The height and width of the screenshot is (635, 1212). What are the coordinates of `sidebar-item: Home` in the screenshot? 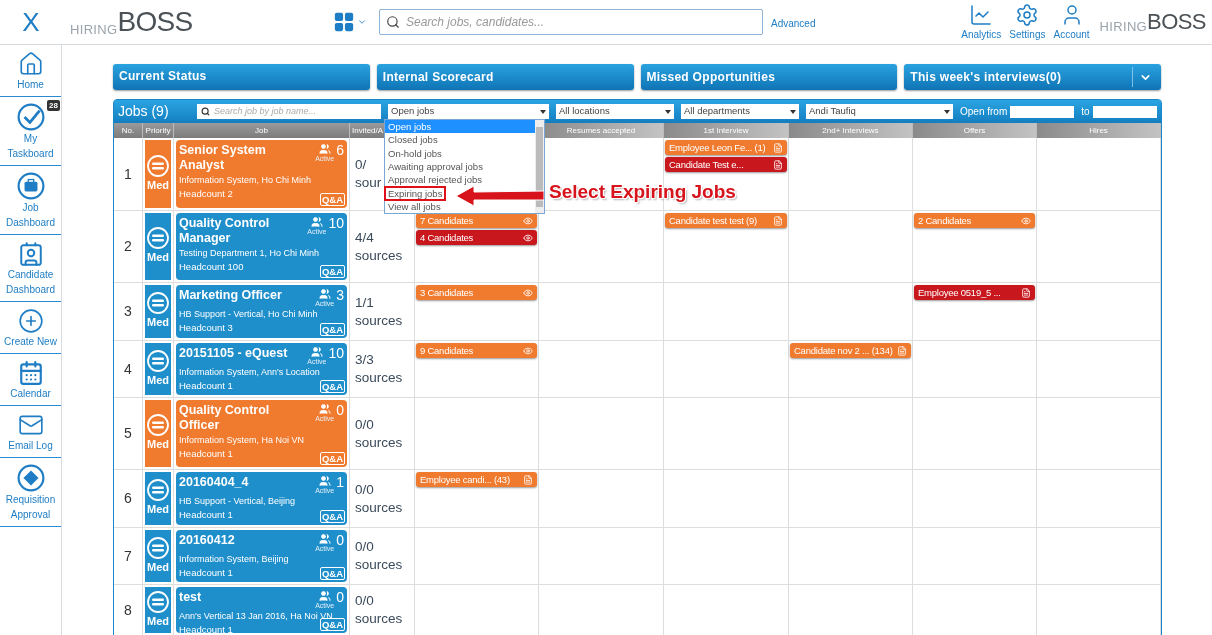 It's located at (30, 71).